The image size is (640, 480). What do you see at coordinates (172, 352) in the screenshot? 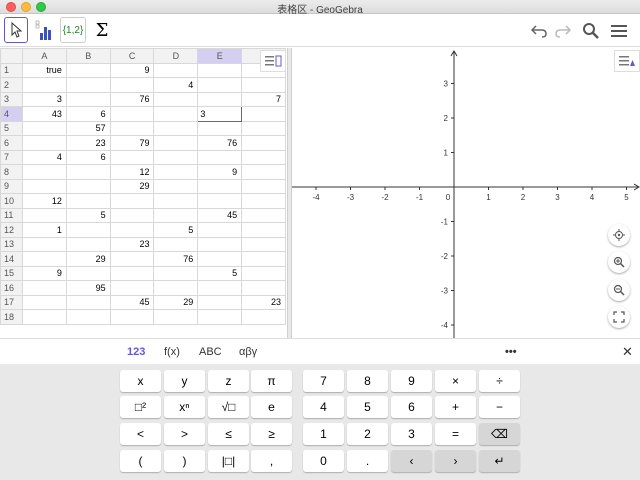
I see `tab-functions: f(x)` at bounding box center [172, 352].